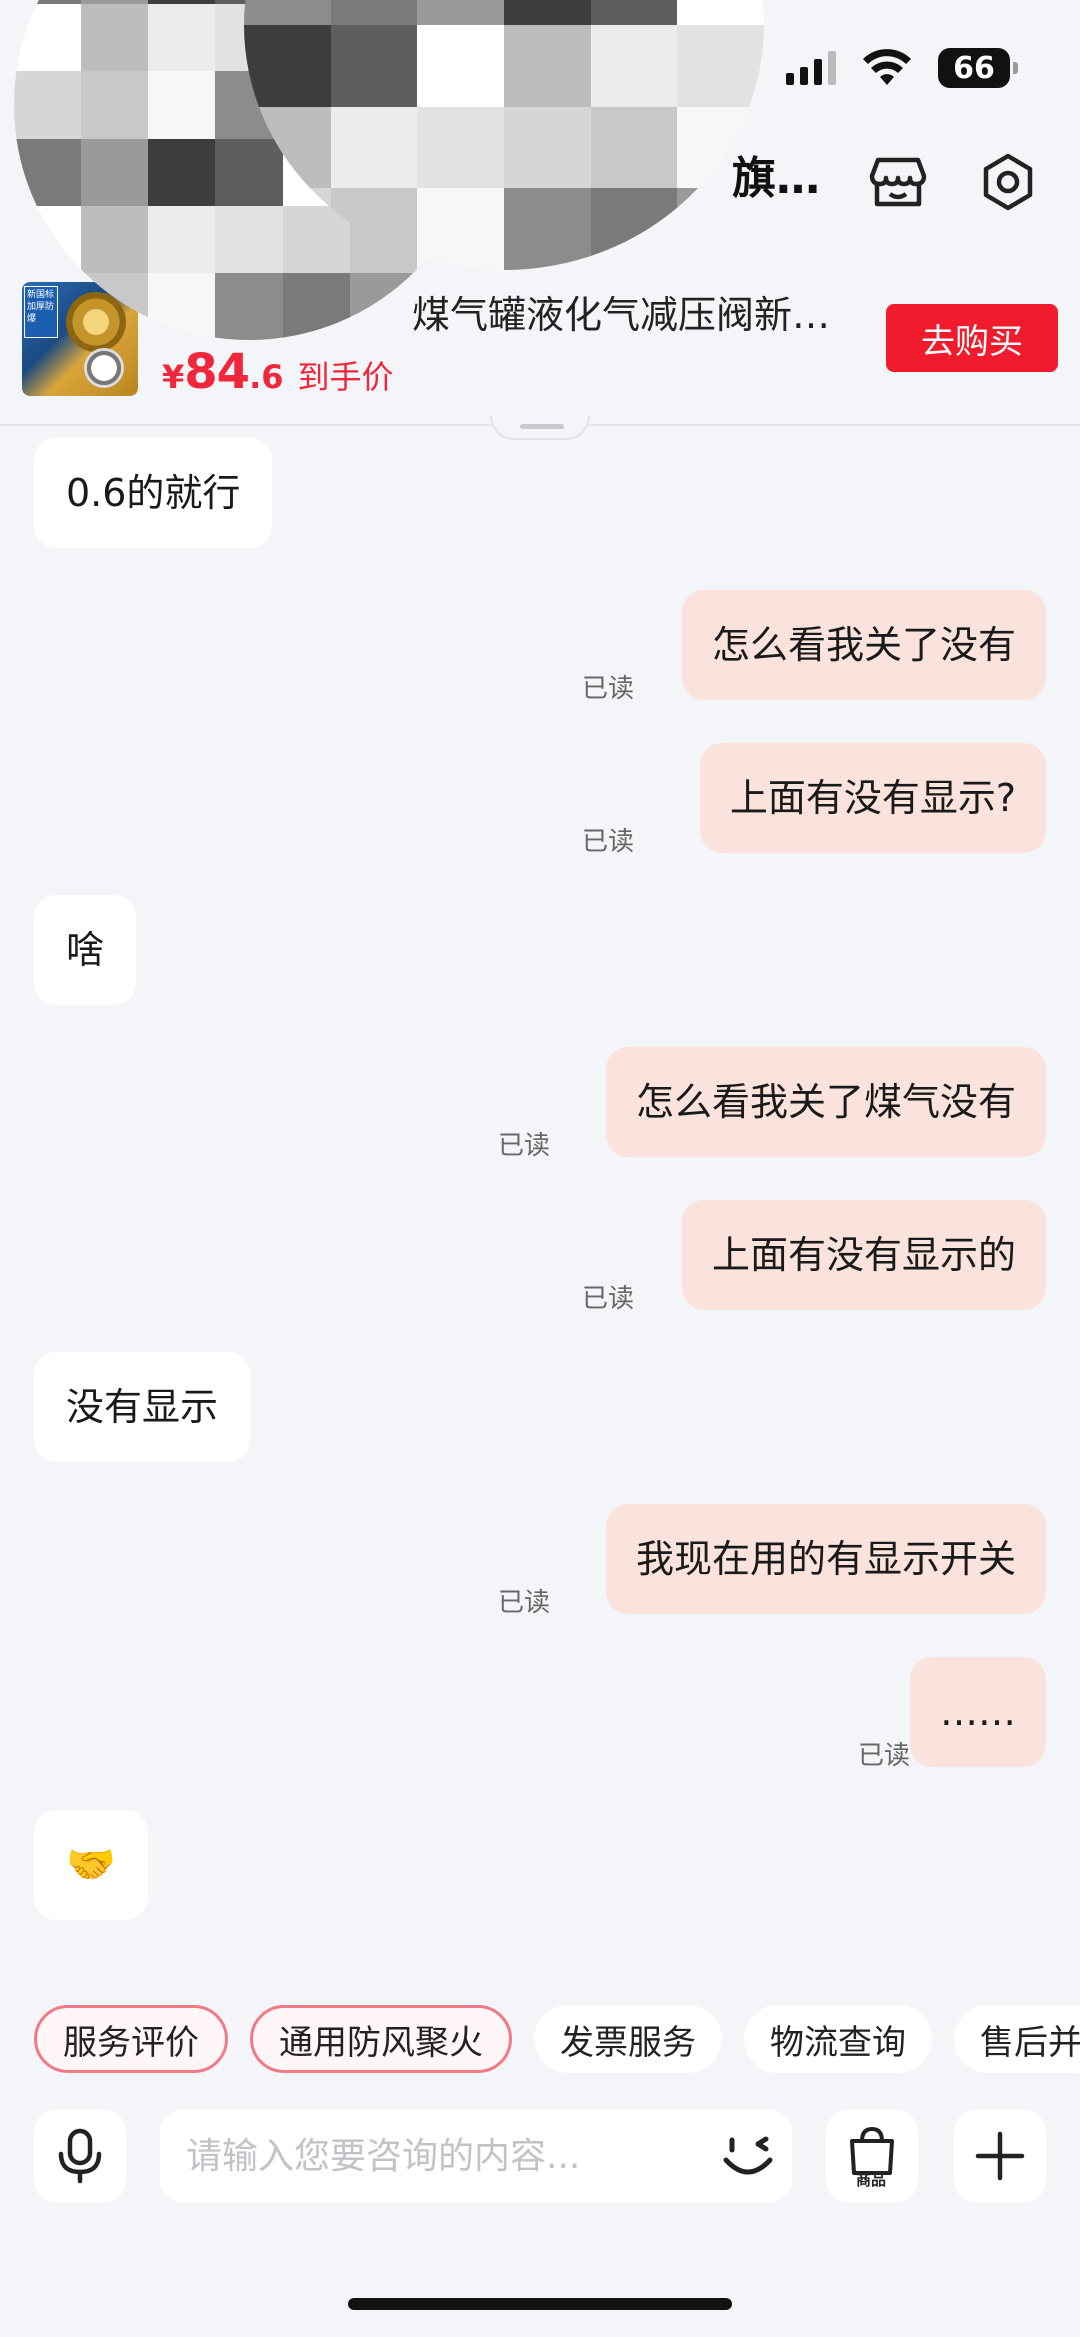 The width and height of the screenshot is (1080, 2337). Describe the element at coordinates (838, 2039) in the screenshot. I see `chip-logistics: 物流查询` at that location.